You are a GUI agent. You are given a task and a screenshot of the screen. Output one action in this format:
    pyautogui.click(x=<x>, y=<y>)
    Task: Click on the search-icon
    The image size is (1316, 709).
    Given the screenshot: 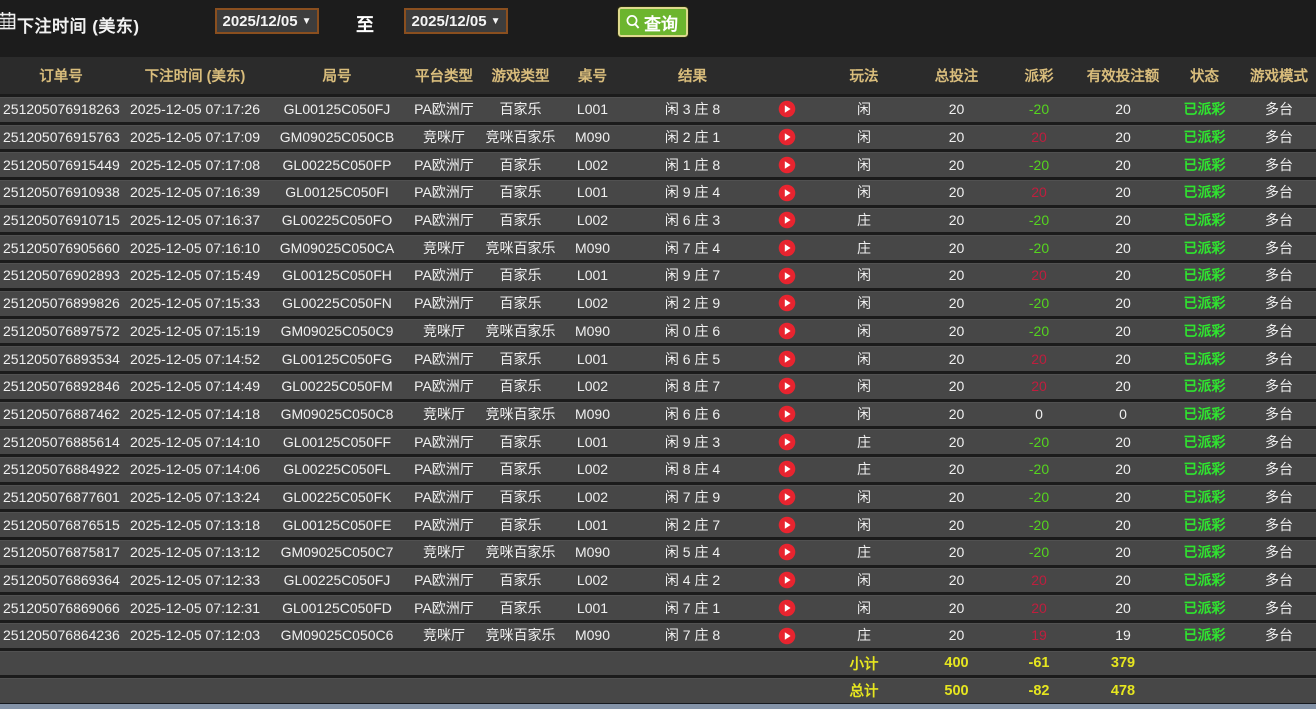 What is the action you would take?
    pyautogui.click(x=633, y=22)
    